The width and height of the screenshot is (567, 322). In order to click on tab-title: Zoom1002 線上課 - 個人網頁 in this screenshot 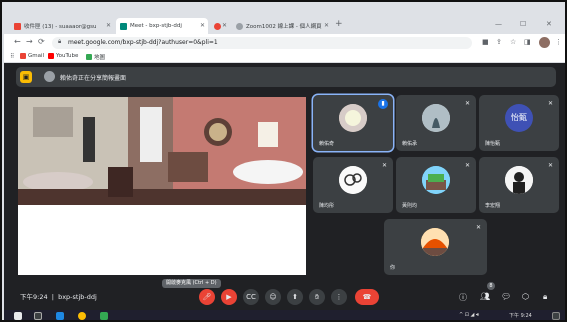, I will do `click(284, 27)`.